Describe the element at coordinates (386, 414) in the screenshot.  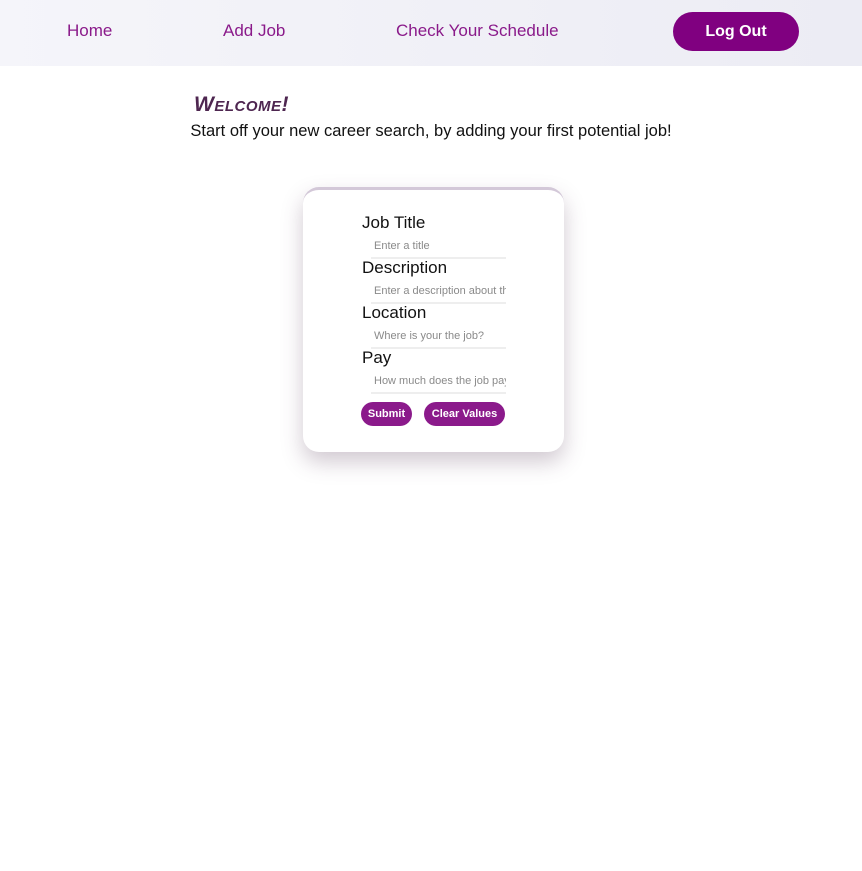
I see `submit-button: Submit` at that location.